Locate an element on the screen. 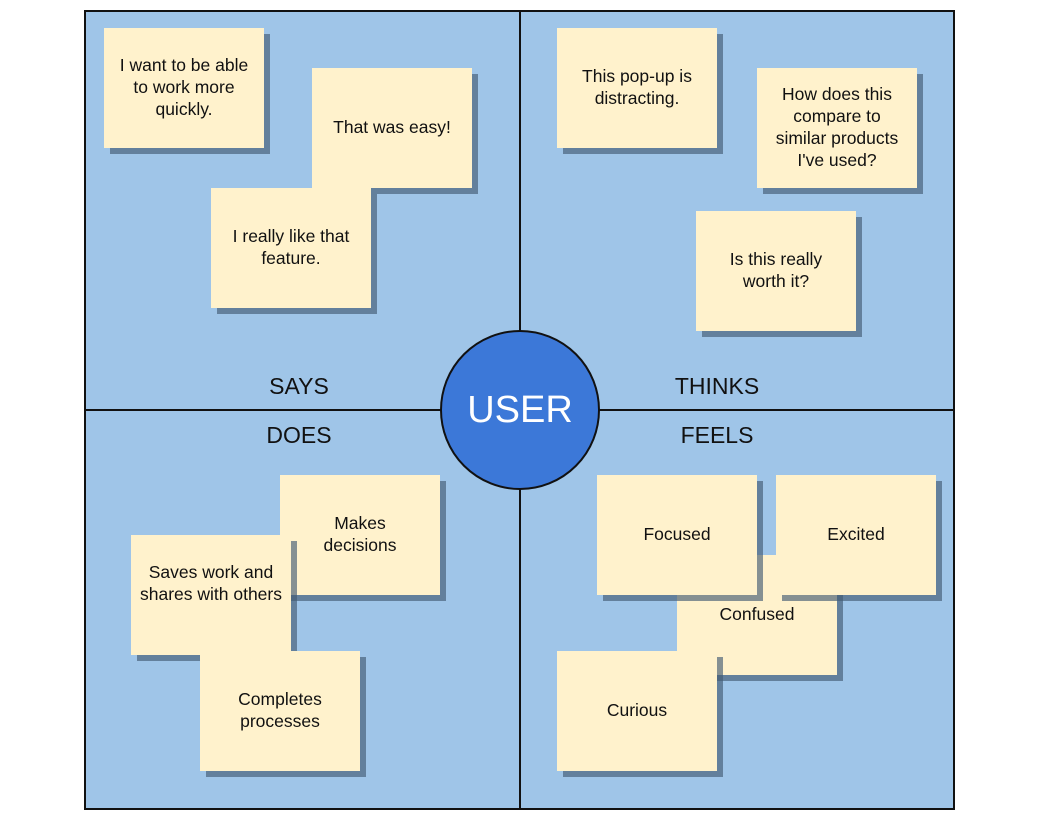 The image size is (1046, 830). user-label: USER is located at coordinates (520, 409).